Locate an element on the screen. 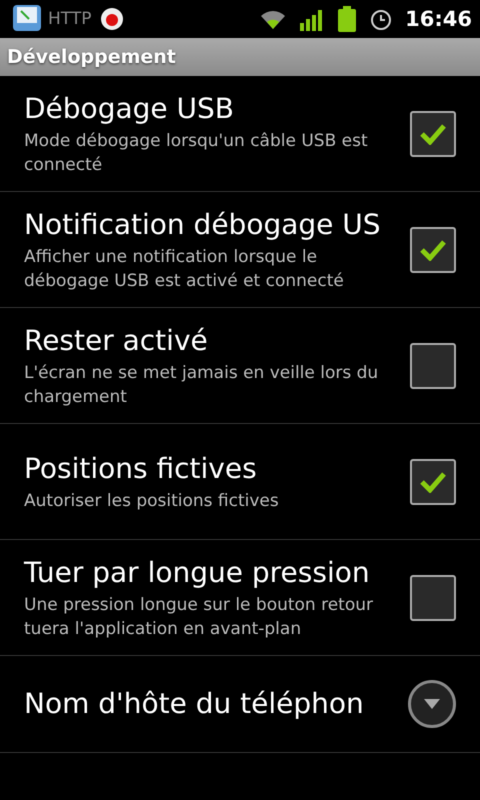 The width and height of the screenshot is (480, 800). alarm-clock-icon is located at coordinates (381, 19).